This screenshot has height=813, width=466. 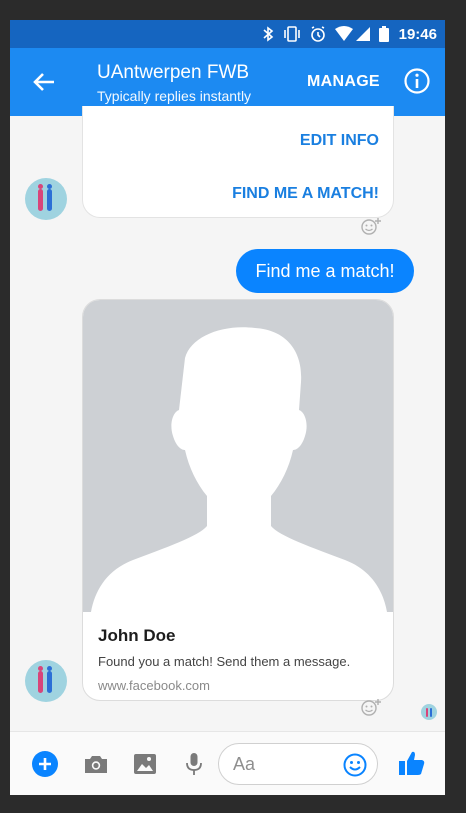 I want to click on status-bar: 19:46, so click(x=227, y=34).